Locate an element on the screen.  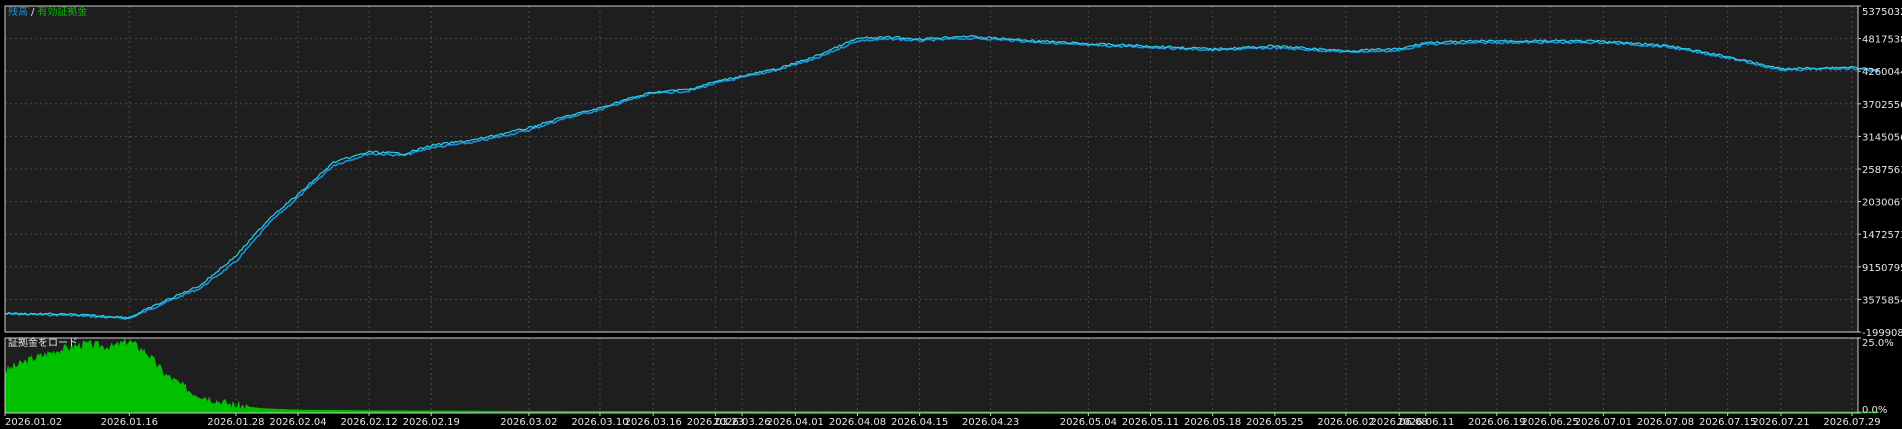
x-tick-label: 2026.02.04 is located at coordinates (297, 422).